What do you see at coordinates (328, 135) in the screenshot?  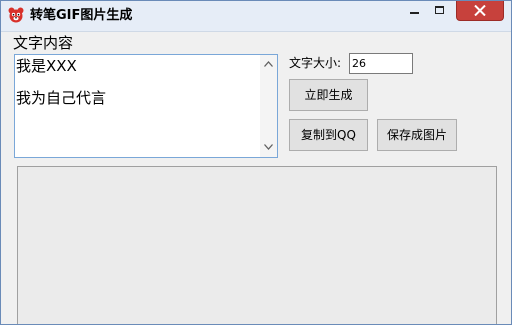 I see `copy-to-qq-button: 复制到QQ` at bounding box center [328, 135].